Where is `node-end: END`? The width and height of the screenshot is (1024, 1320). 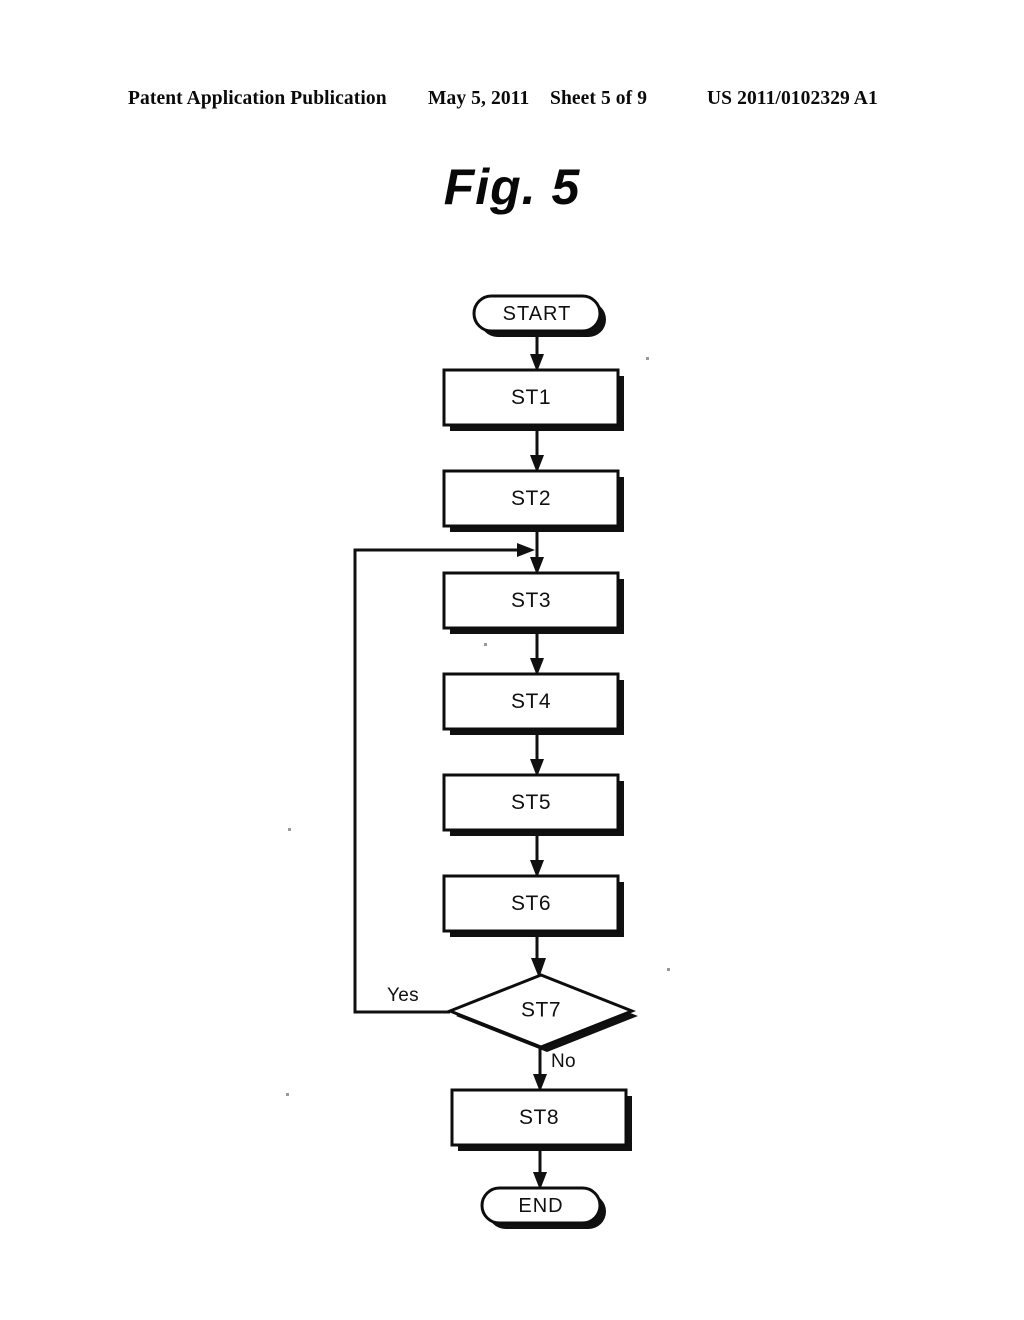 node-end: END is located at coordinates (543, 1207).